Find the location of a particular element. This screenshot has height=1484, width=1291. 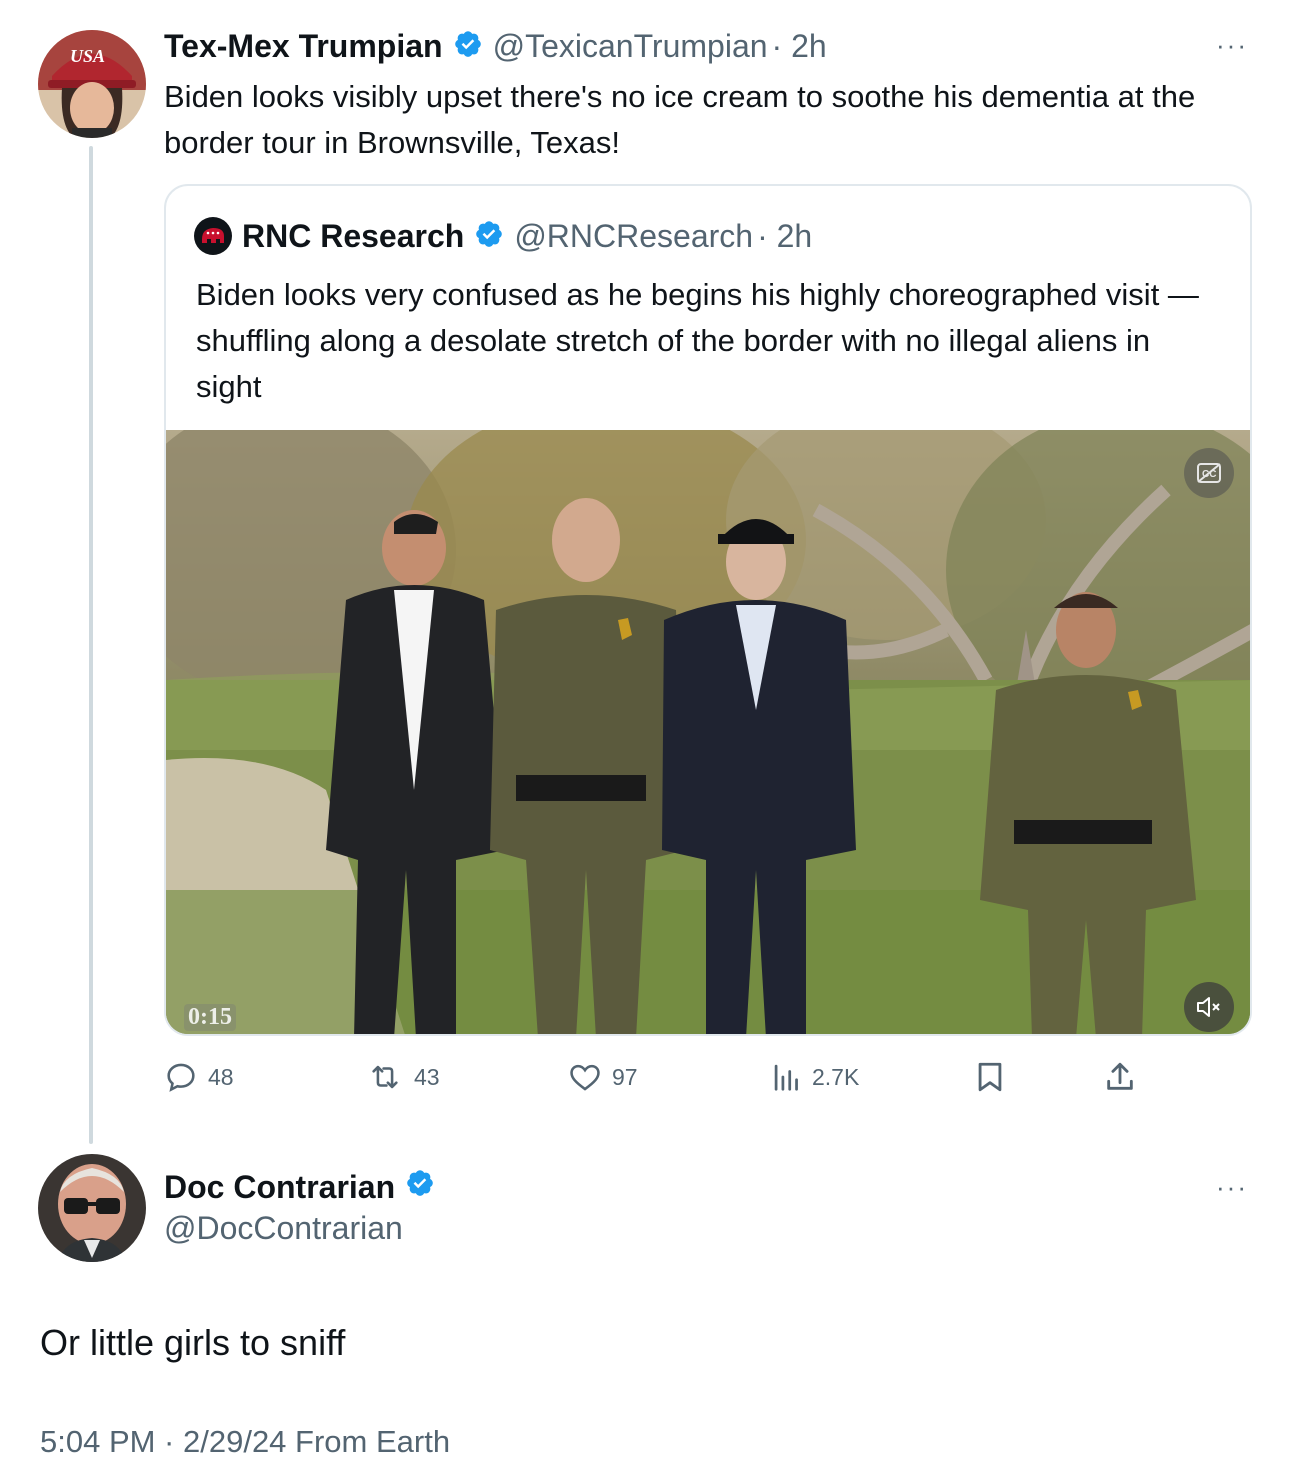

closed-captions-button: CC is located at coordinates (1209, 473).